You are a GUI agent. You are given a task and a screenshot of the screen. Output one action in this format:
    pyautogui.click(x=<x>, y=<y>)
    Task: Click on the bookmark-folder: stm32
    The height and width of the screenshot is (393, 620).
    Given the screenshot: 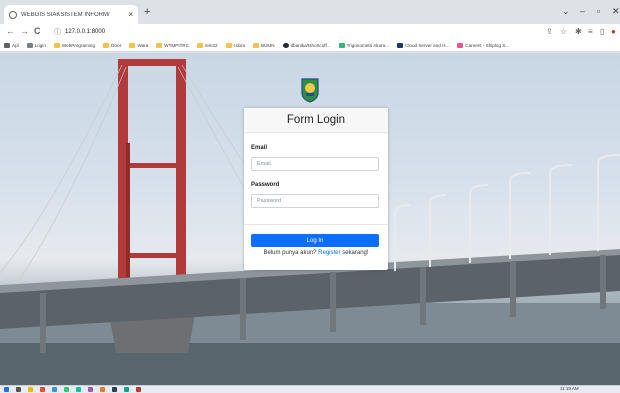 What is the action you would take?
    pyautogui.click(x=207, y=45)
    